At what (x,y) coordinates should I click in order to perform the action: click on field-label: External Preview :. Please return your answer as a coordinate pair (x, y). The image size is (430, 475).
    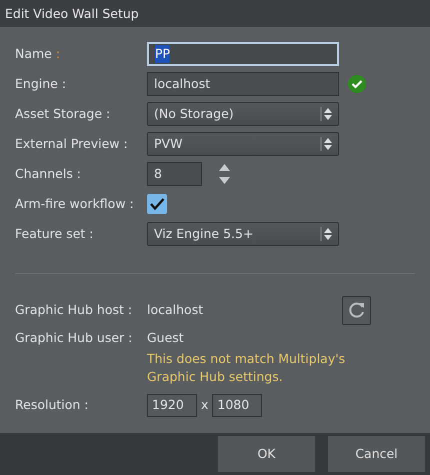
    Looking at the image, I should click on (72, 143).